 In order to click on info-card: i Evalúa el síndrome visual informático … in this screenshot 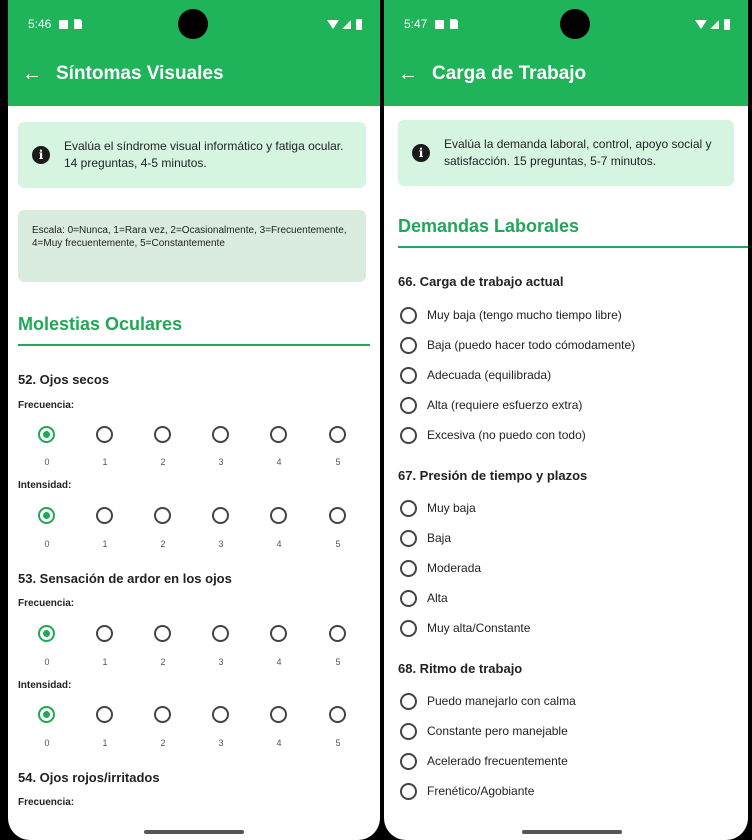, I will do `click(192, 155)`.